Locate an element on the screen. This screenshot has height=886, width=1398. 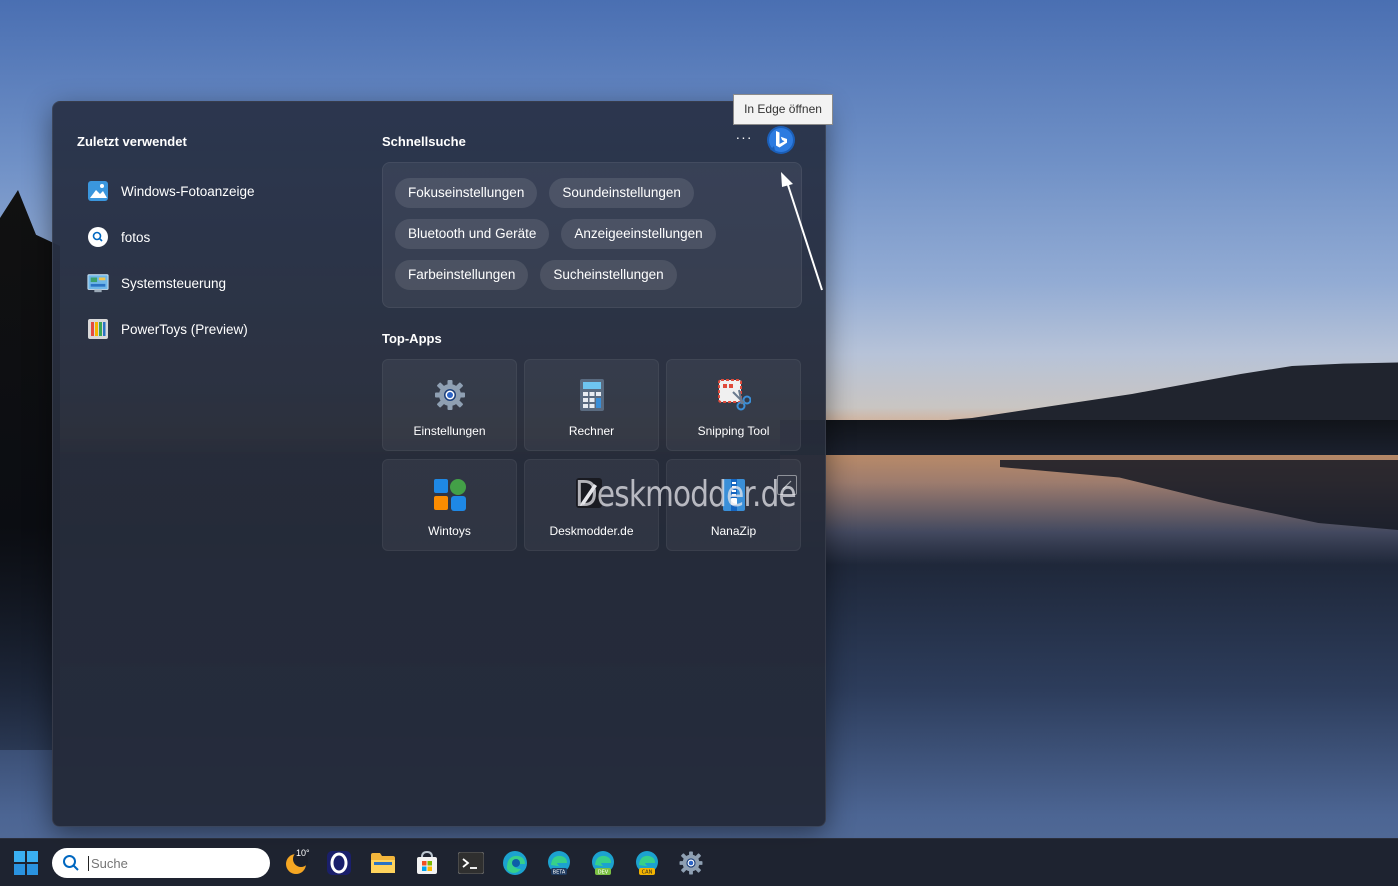
watermark-pen-icon is located at coordinates (787, 485).